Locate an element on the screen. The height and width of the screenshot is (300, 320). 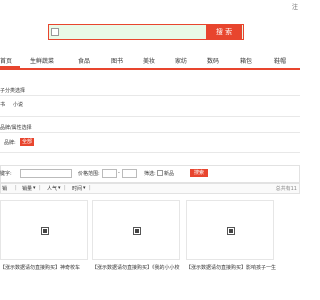
price-min-input is located at coordinates (109, 173).